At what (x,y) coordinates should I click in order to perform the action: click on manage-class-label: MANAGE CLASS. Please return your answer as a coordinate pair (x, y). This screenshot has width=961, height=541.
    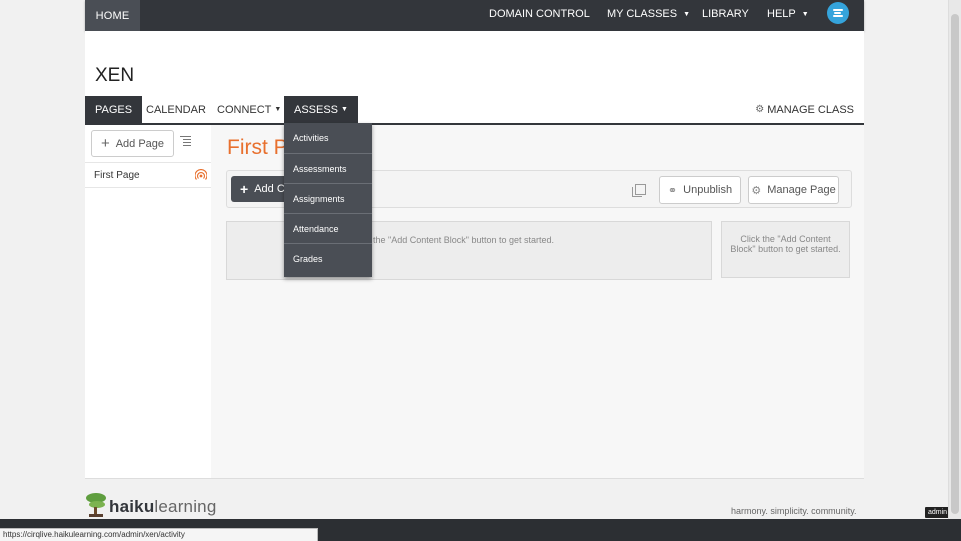
    Looking at the image, I should click on (810, 109).